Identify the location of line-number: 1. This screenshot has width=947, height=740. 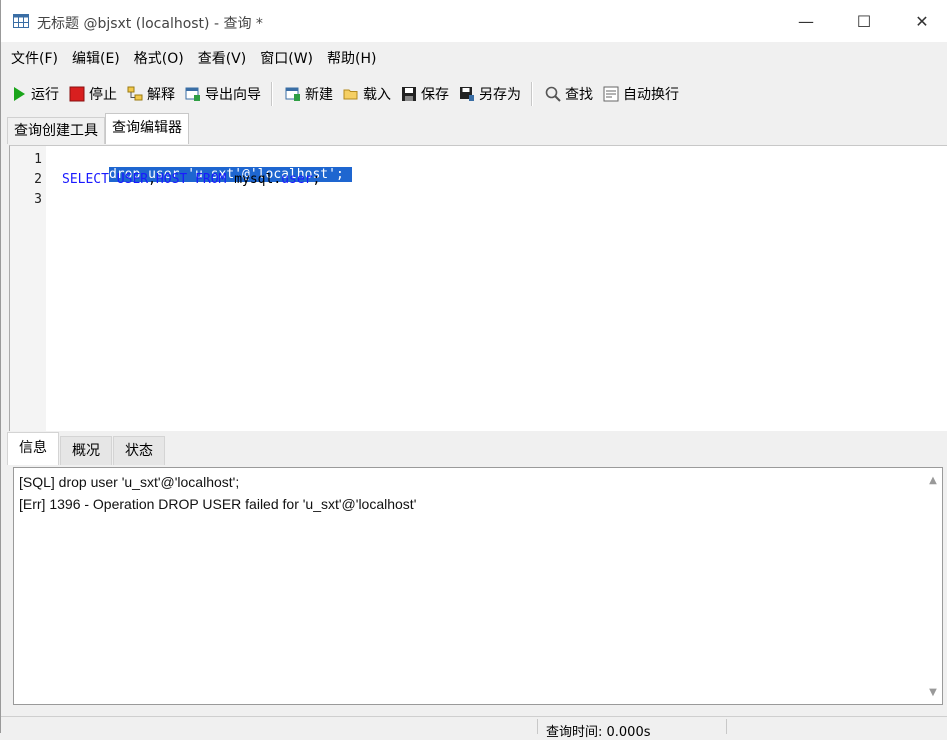
(38, 159).